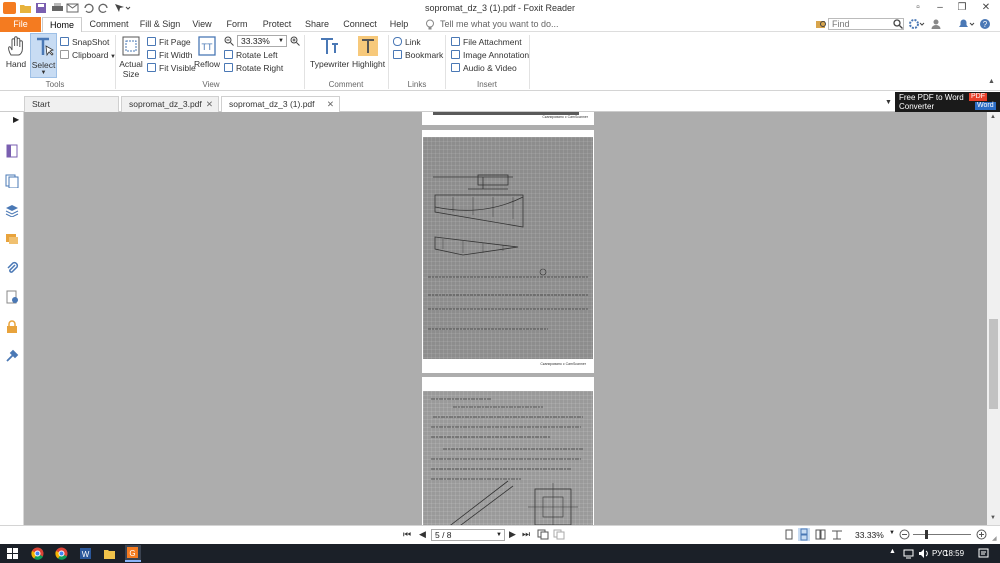 The width and height of the screenshot is (1000, 563). Describe the element at coordinates (966, 24) in the screenshot. I see `notification-bell-icon` at that location.